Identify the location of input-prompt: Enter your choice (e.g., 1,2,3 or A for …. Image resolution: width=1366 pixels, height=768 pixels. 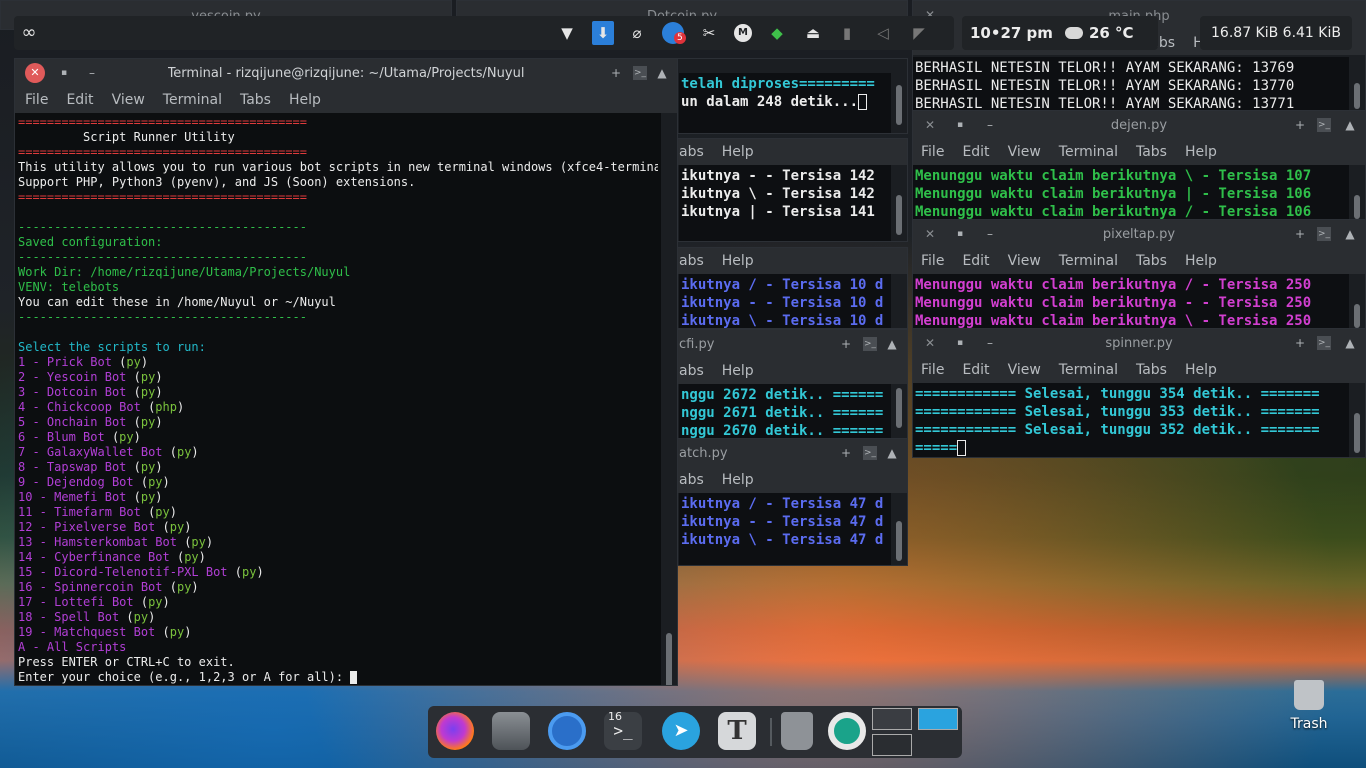
(338, 677).